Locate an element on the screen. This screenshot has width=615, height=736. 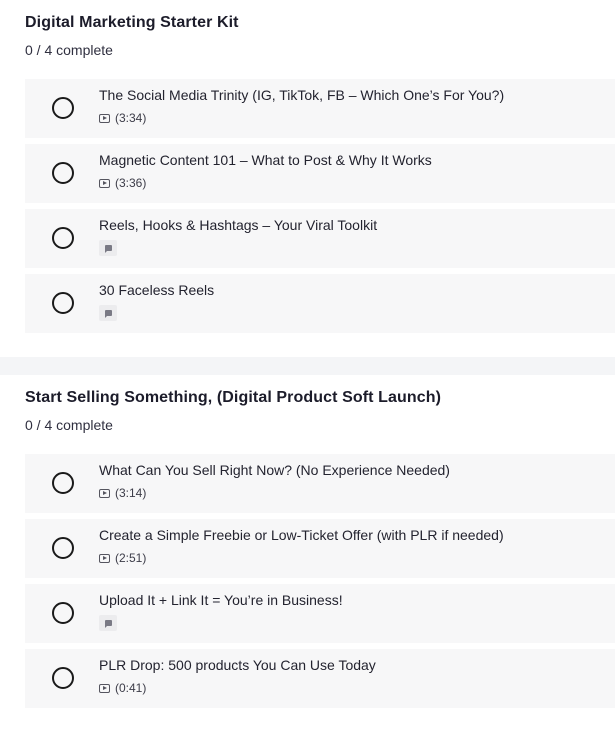
lesson-duration: (0:41) is located at coordinates (131, 688).